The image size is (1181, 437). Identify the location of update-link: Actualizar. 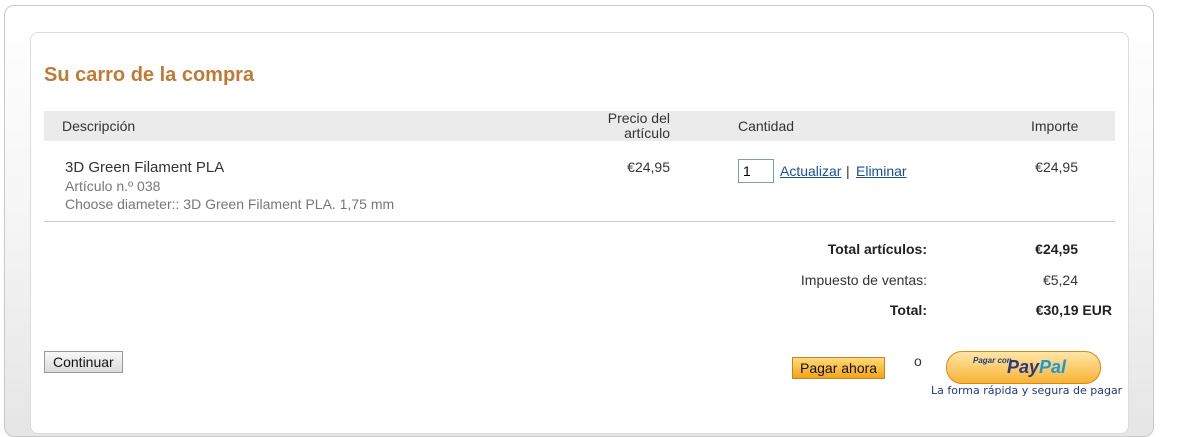
(810, 171).